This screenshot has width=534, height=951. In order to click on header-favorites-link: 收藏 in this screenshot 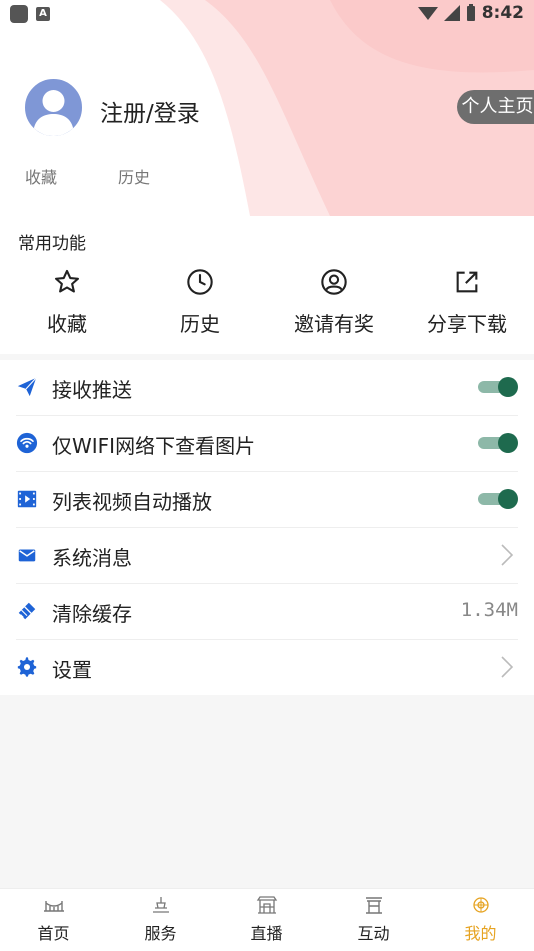, I will do `click(41, 176)`.